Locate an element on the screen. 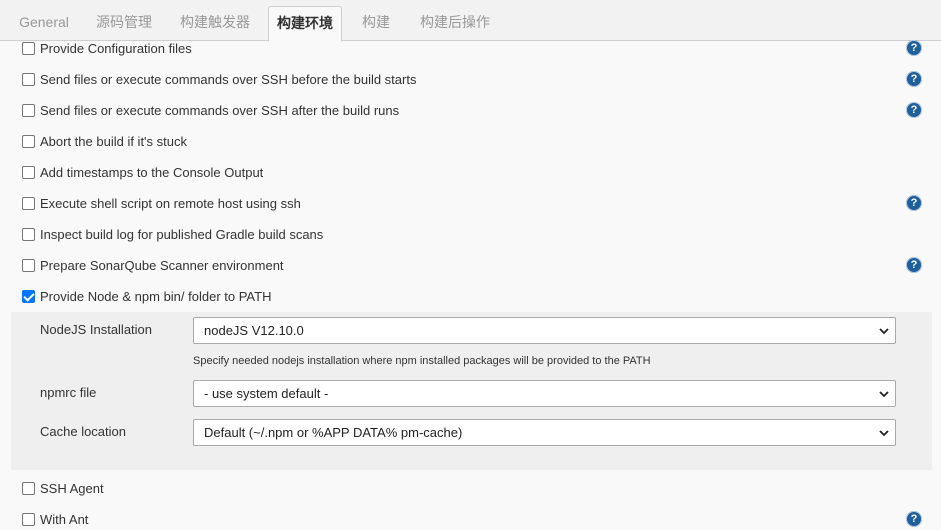  provide-configuration-files-label: Provide Configuration files is located at coordinates (116, 48).